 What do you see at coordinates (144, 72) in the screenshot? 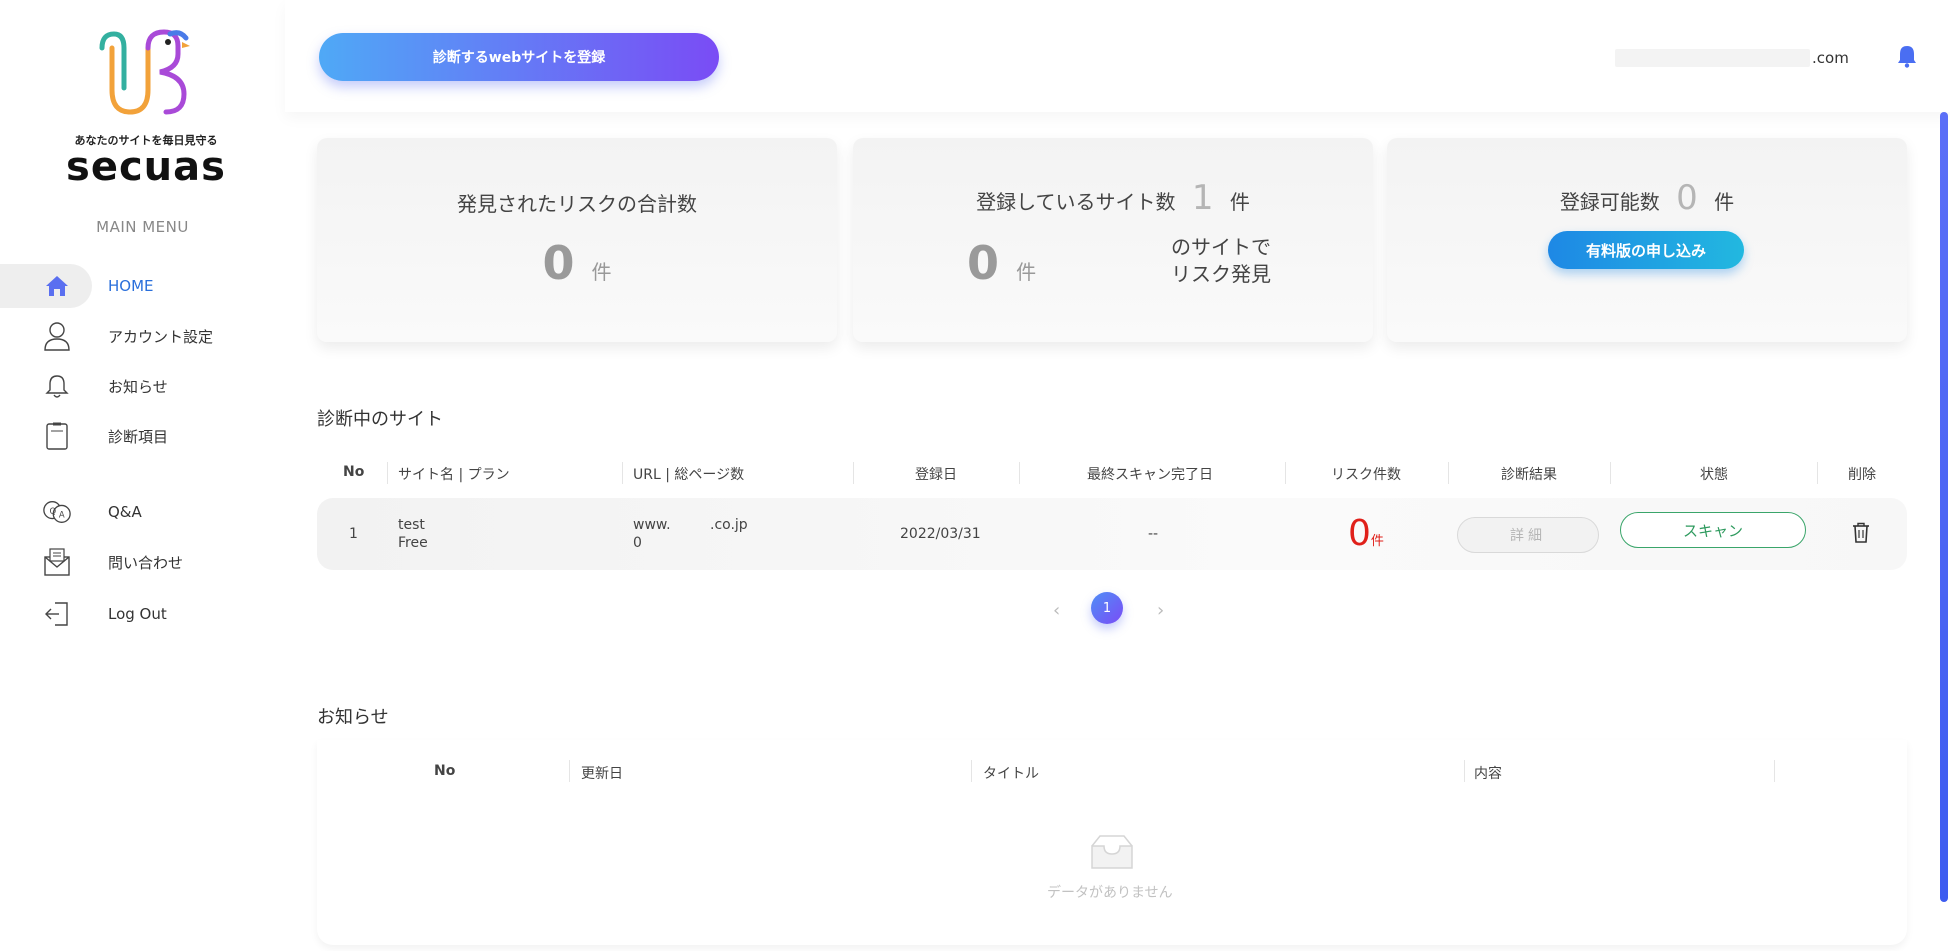
I see `secuas-logo-icon` at bounding box center [144, 72].